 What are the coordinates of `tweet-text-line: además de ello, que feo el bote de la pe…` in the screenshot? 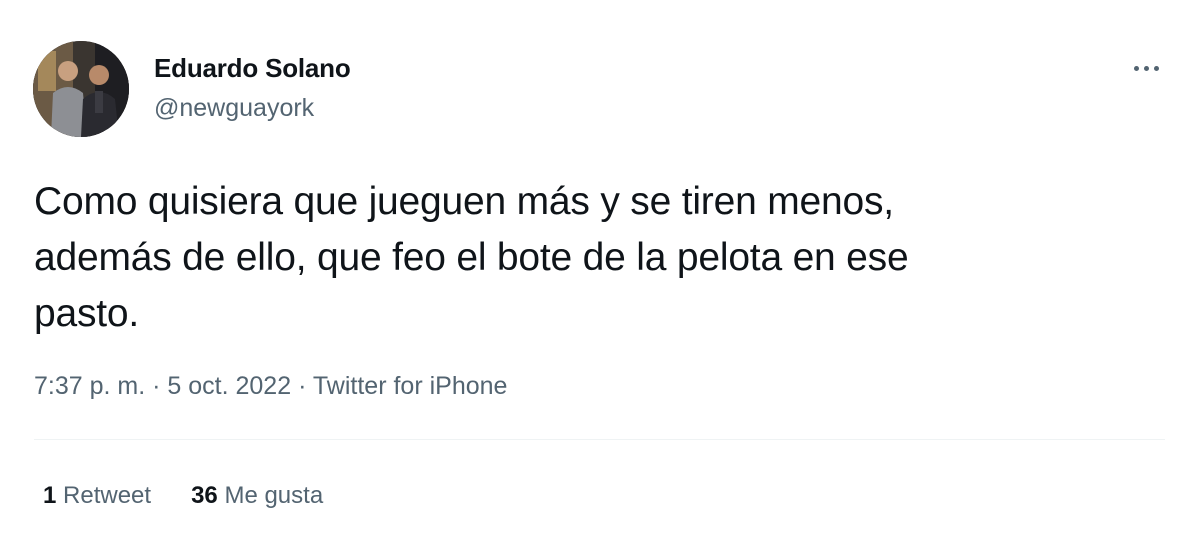 It's located at (471, 257).